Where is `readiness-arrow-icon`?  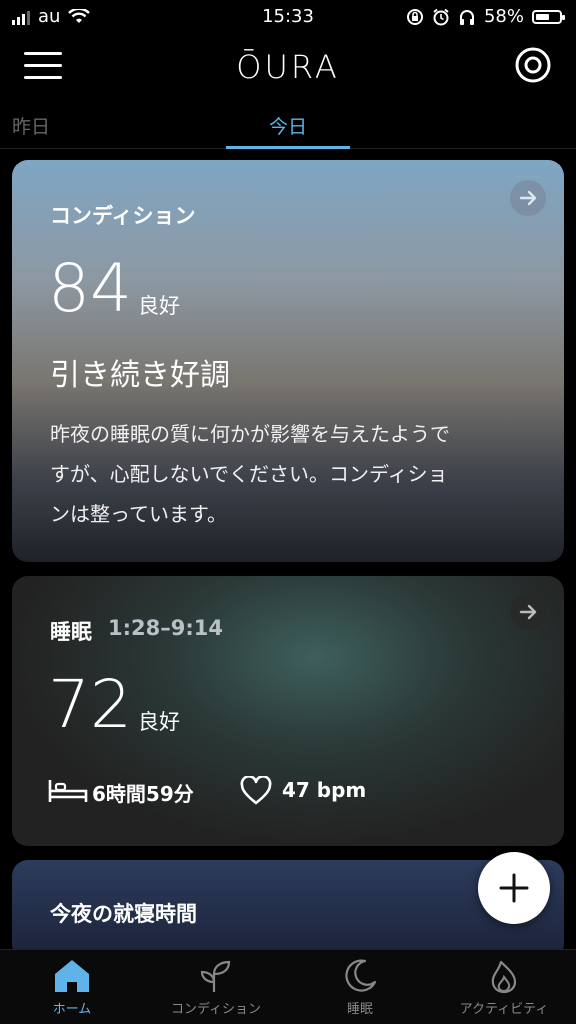
readiness-arrow-icon is located at coordinates (528, 198).